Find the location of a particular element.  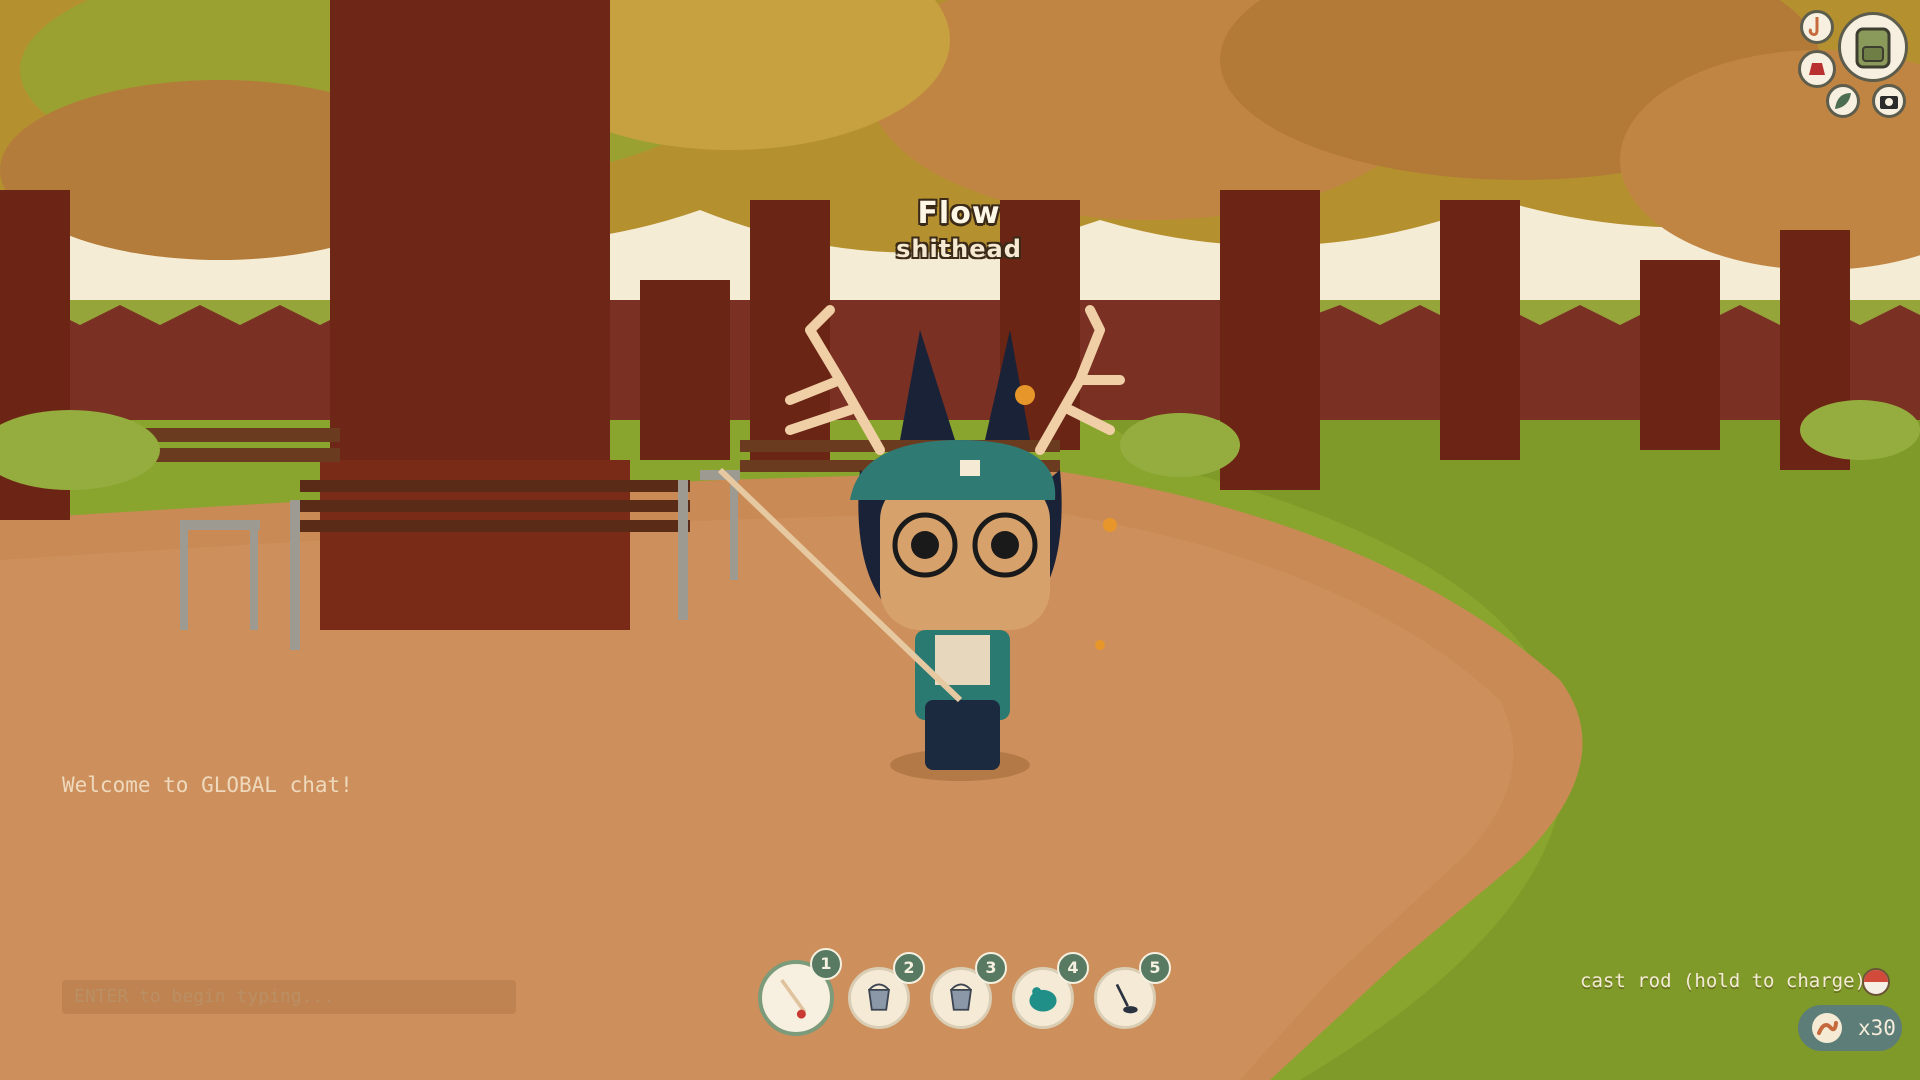

backpack-button is located at coordinates (1873, 47).